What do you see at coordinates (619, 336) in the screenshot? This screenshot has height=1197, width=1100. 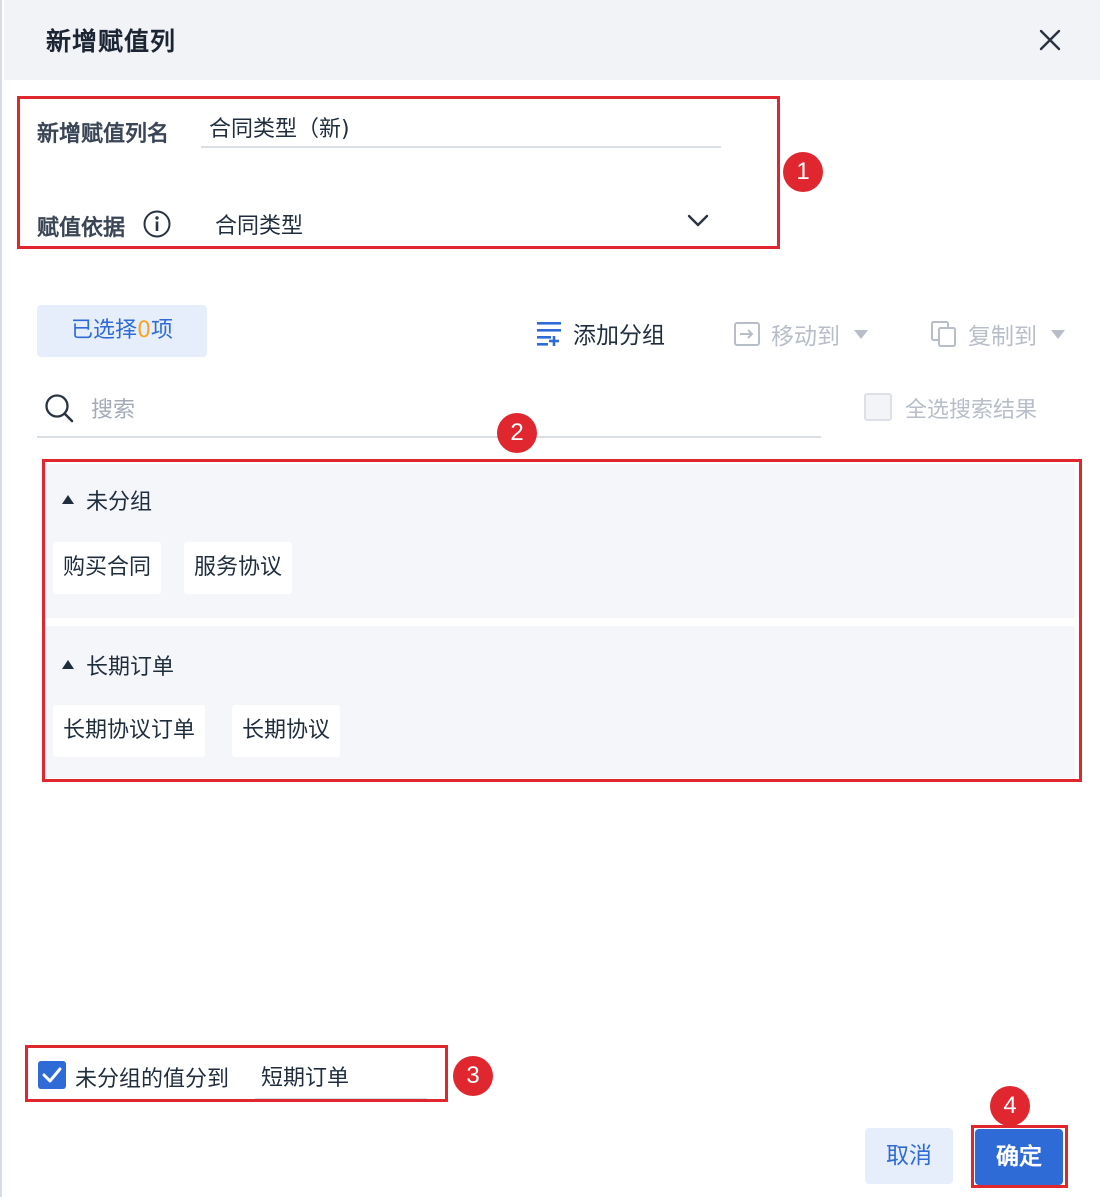 I see `add-group-label: 添加分组` at bounding box center [619, 336].